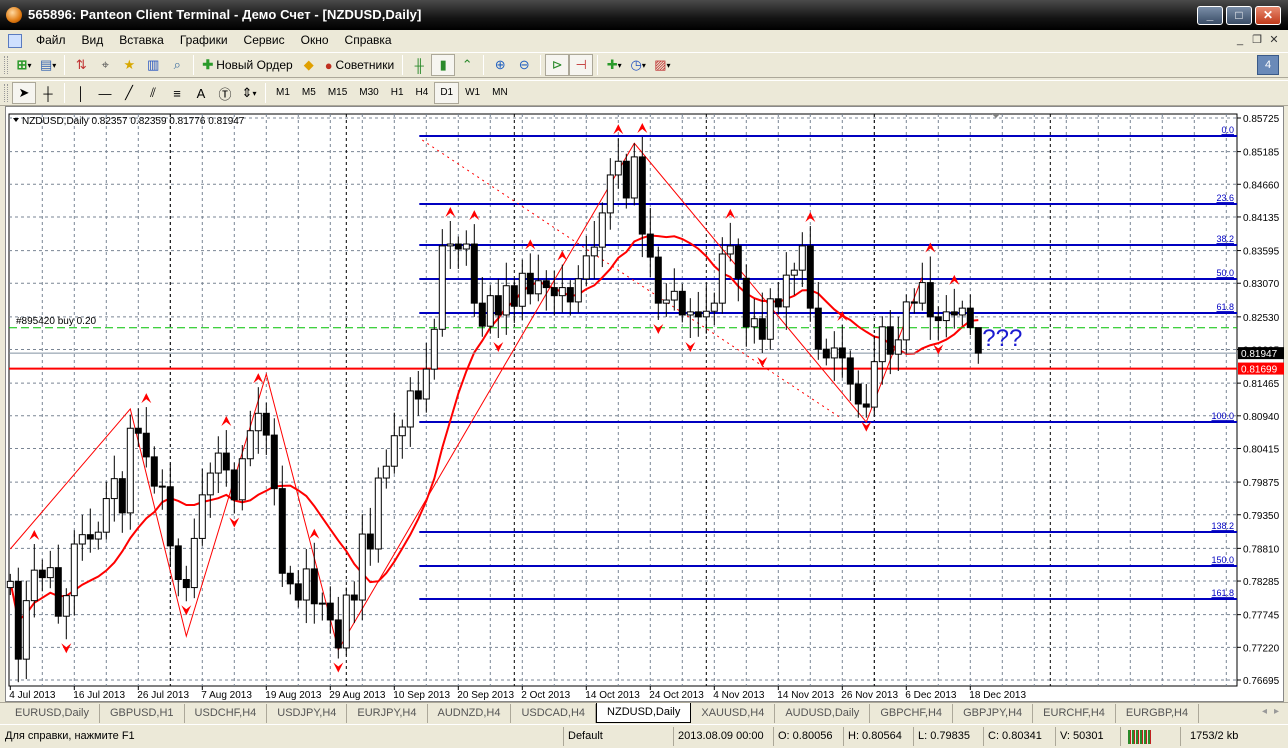  I want to click on connection-status-icon, so click(1140, 737).